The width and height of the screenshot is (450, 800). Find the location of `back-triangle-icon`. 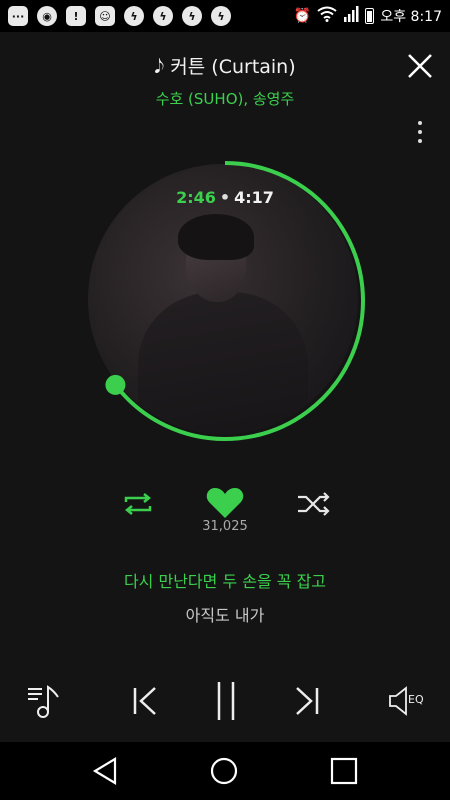

back-triangle-icon is located at coordinates (104, 771).